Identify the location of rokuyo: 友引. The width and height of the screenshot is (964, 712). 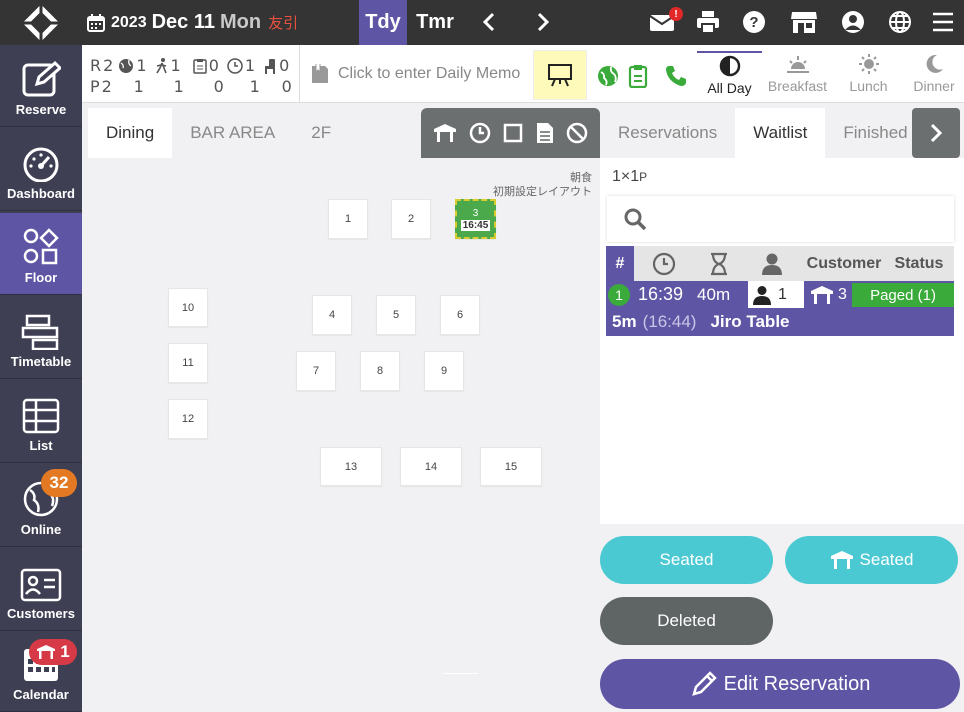
(283, 23).